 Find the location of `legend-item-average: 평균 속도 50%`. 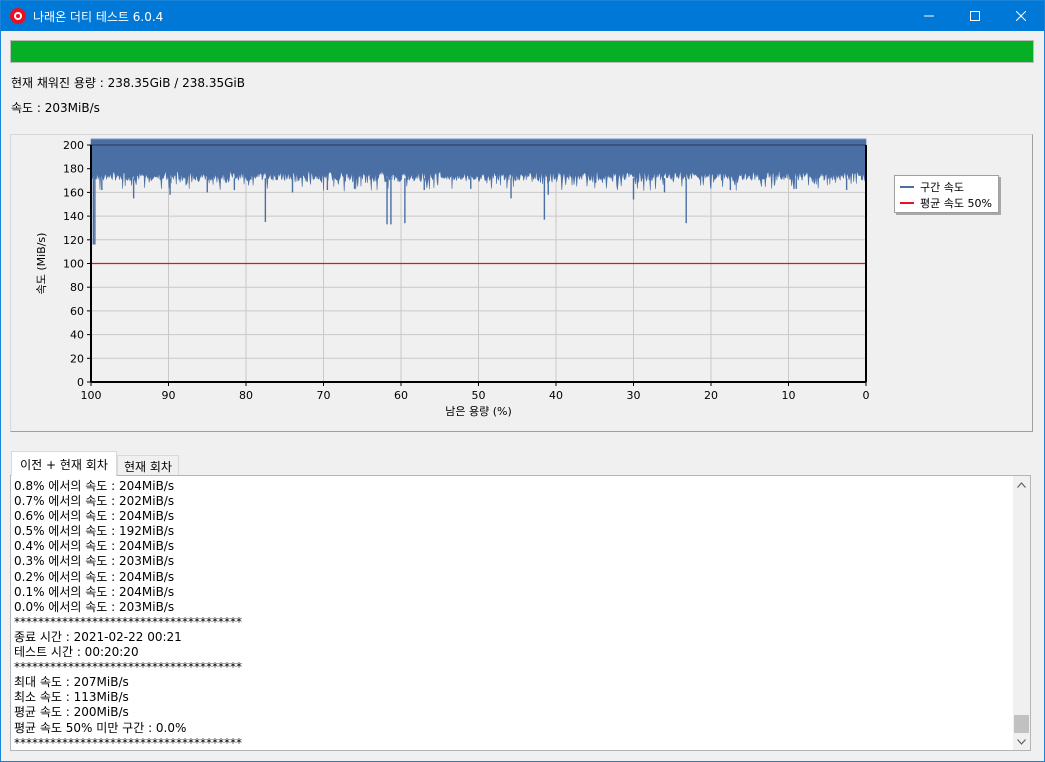

legend-item-average: 평균 속도 50% is located at coordinates (946, 202).